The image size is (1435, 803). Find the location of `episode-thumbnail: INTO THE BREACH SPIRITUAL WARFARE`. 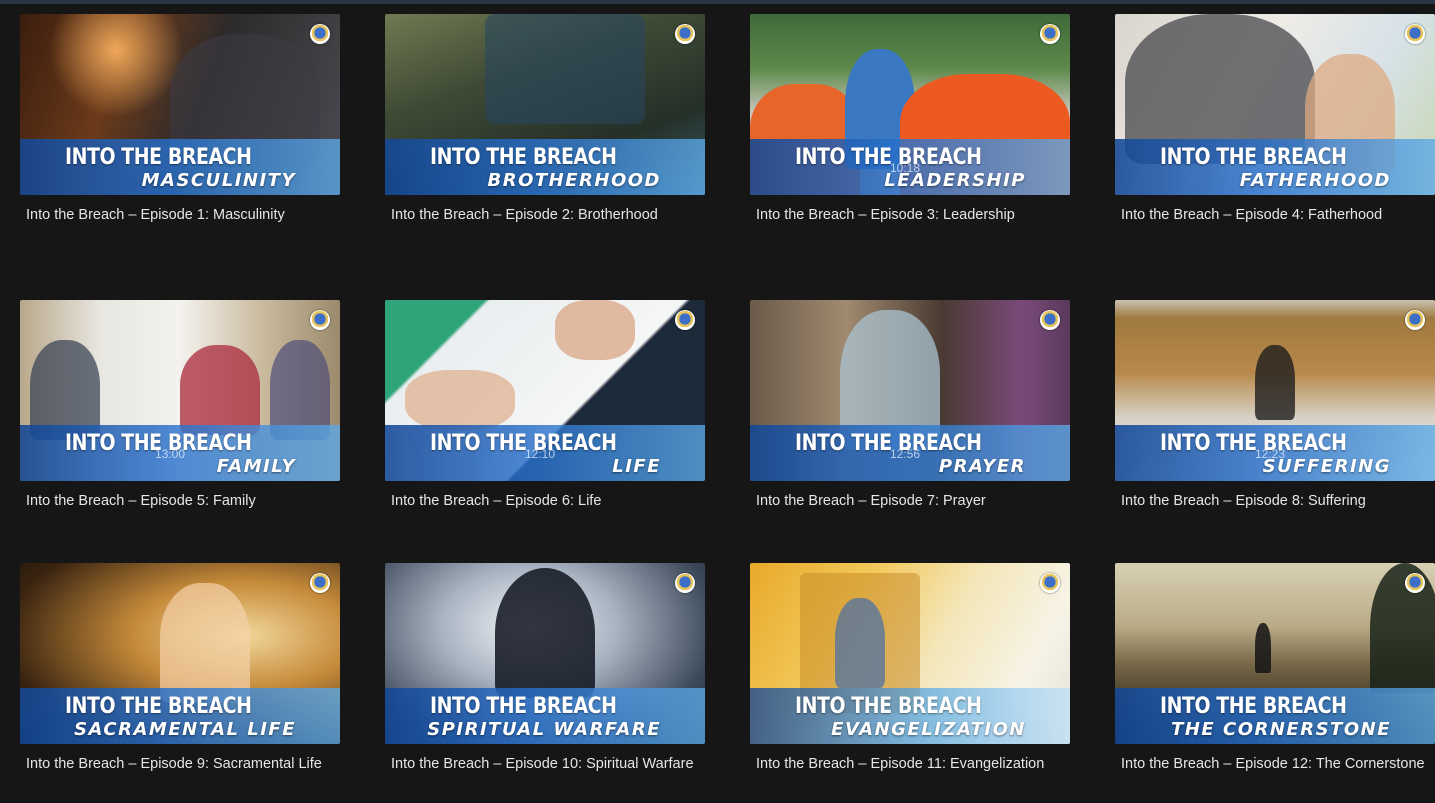

episode-thumbnail: INTO THE BREACH SPIRITUAL WARFARE is located at coordinates (545, 653).